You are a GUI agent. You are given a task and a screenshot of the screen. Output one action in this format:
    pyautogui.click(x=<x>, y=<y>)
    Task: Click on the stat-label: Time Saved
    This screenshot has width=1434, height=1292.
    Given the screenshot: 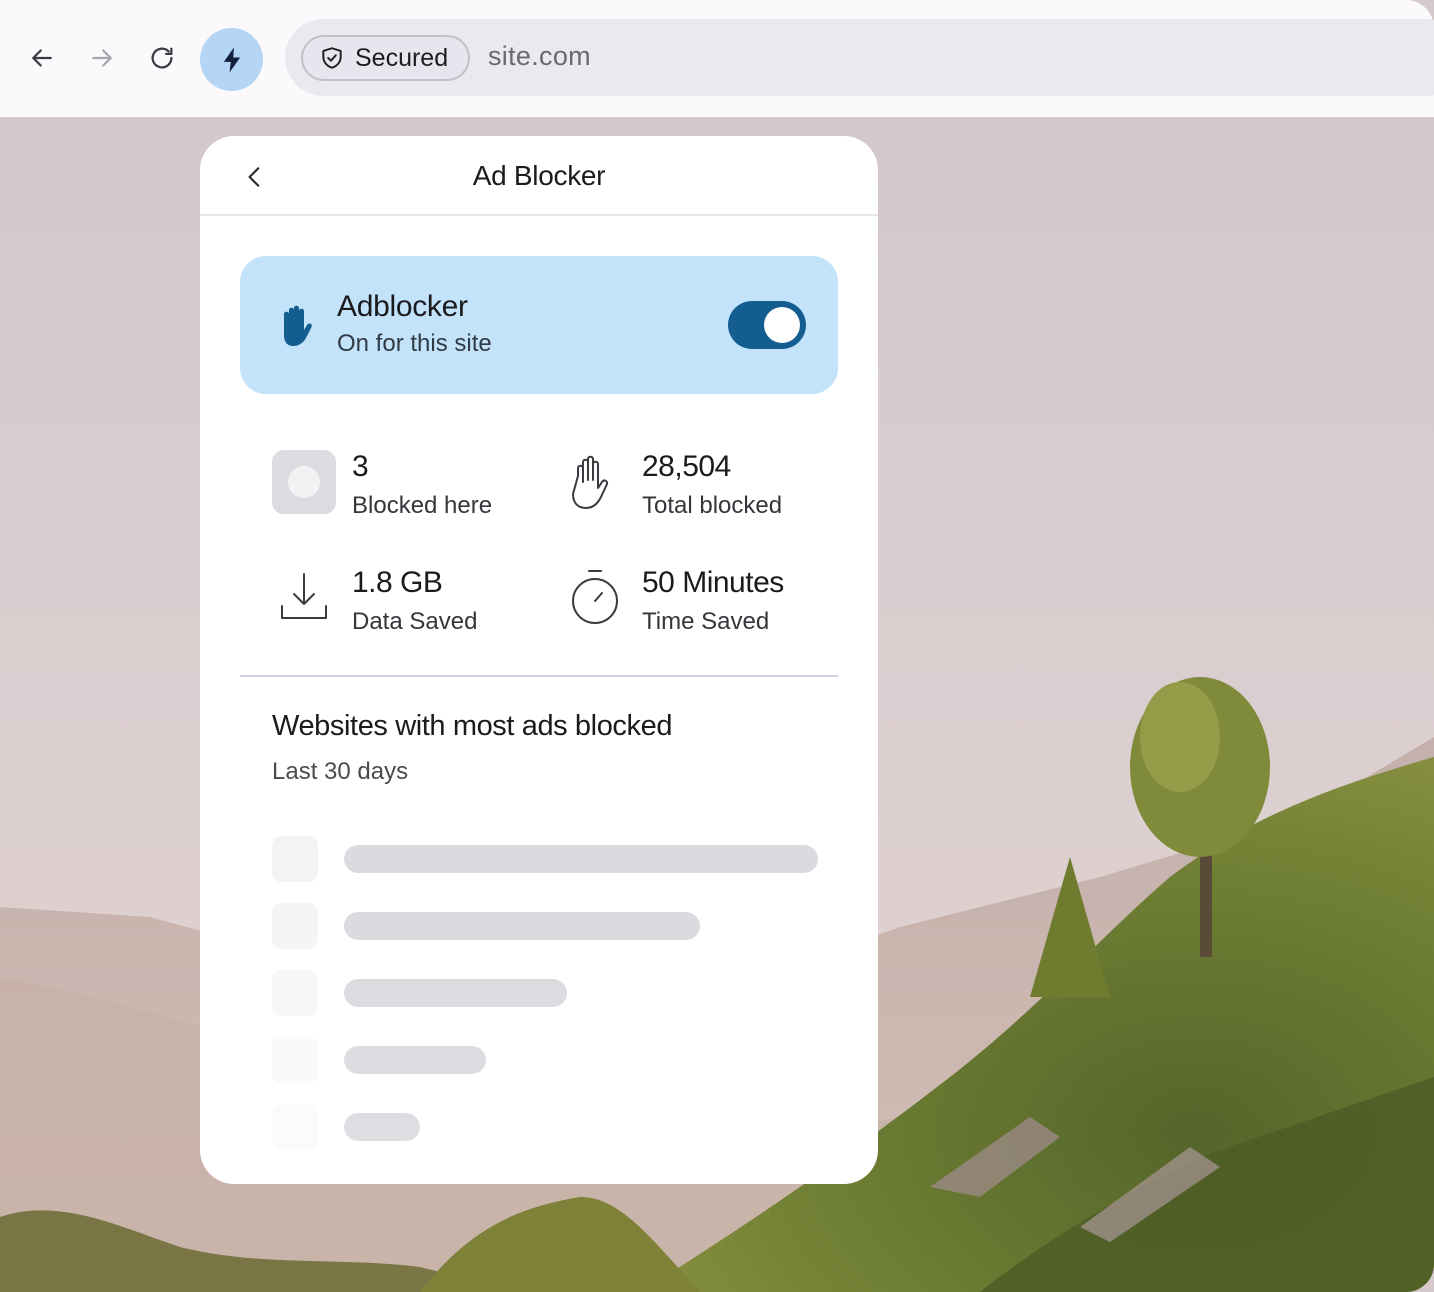 What is the action you would take?
    pyautogui.click(x=706, y=621)
    